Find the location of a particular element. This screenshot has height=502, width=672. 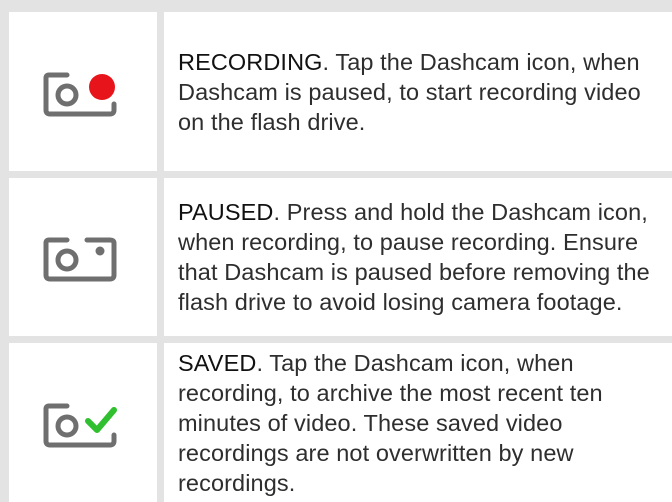

table-top-border is located at coordinates (336, 6).